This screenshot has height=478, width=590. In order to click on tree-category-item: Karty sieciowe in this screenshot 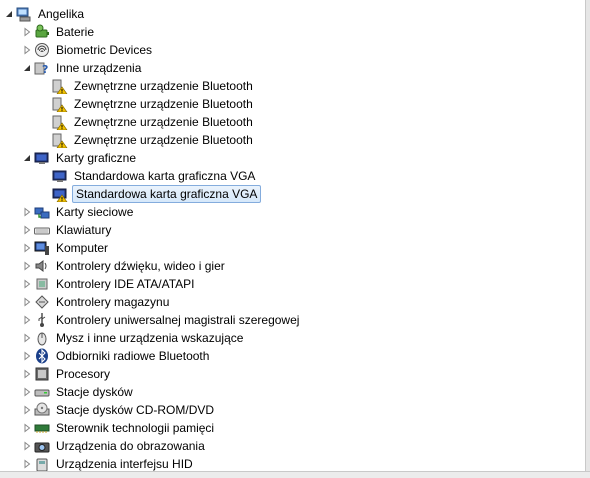, I will do `click(78, 212)`.